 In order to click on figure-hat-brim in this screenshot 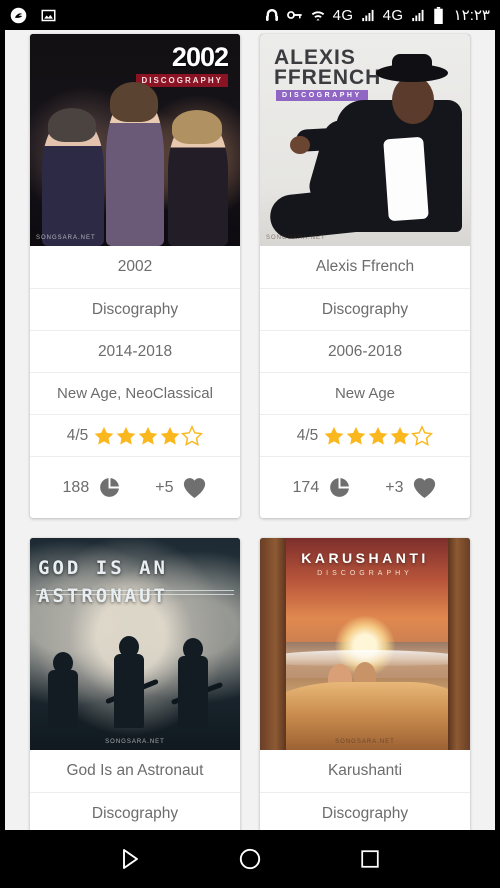, I will do `click(412, 73)`.